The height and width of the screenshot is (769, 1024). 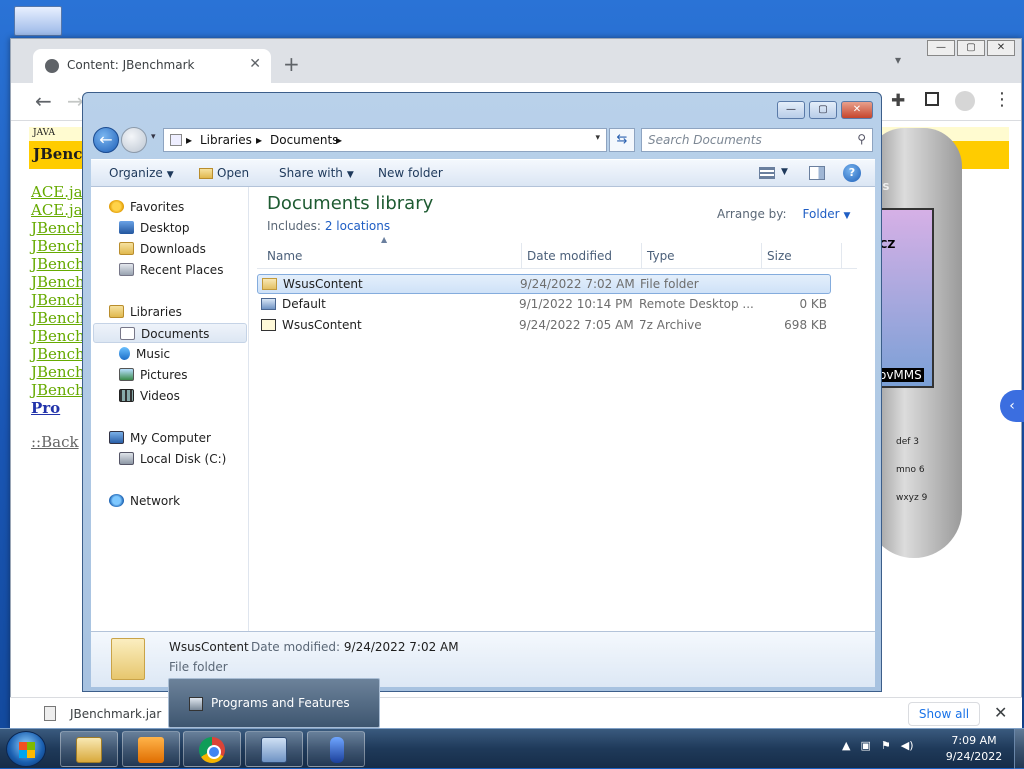 I want to click on maximize-button: ▢, so click(x=971, y=48).